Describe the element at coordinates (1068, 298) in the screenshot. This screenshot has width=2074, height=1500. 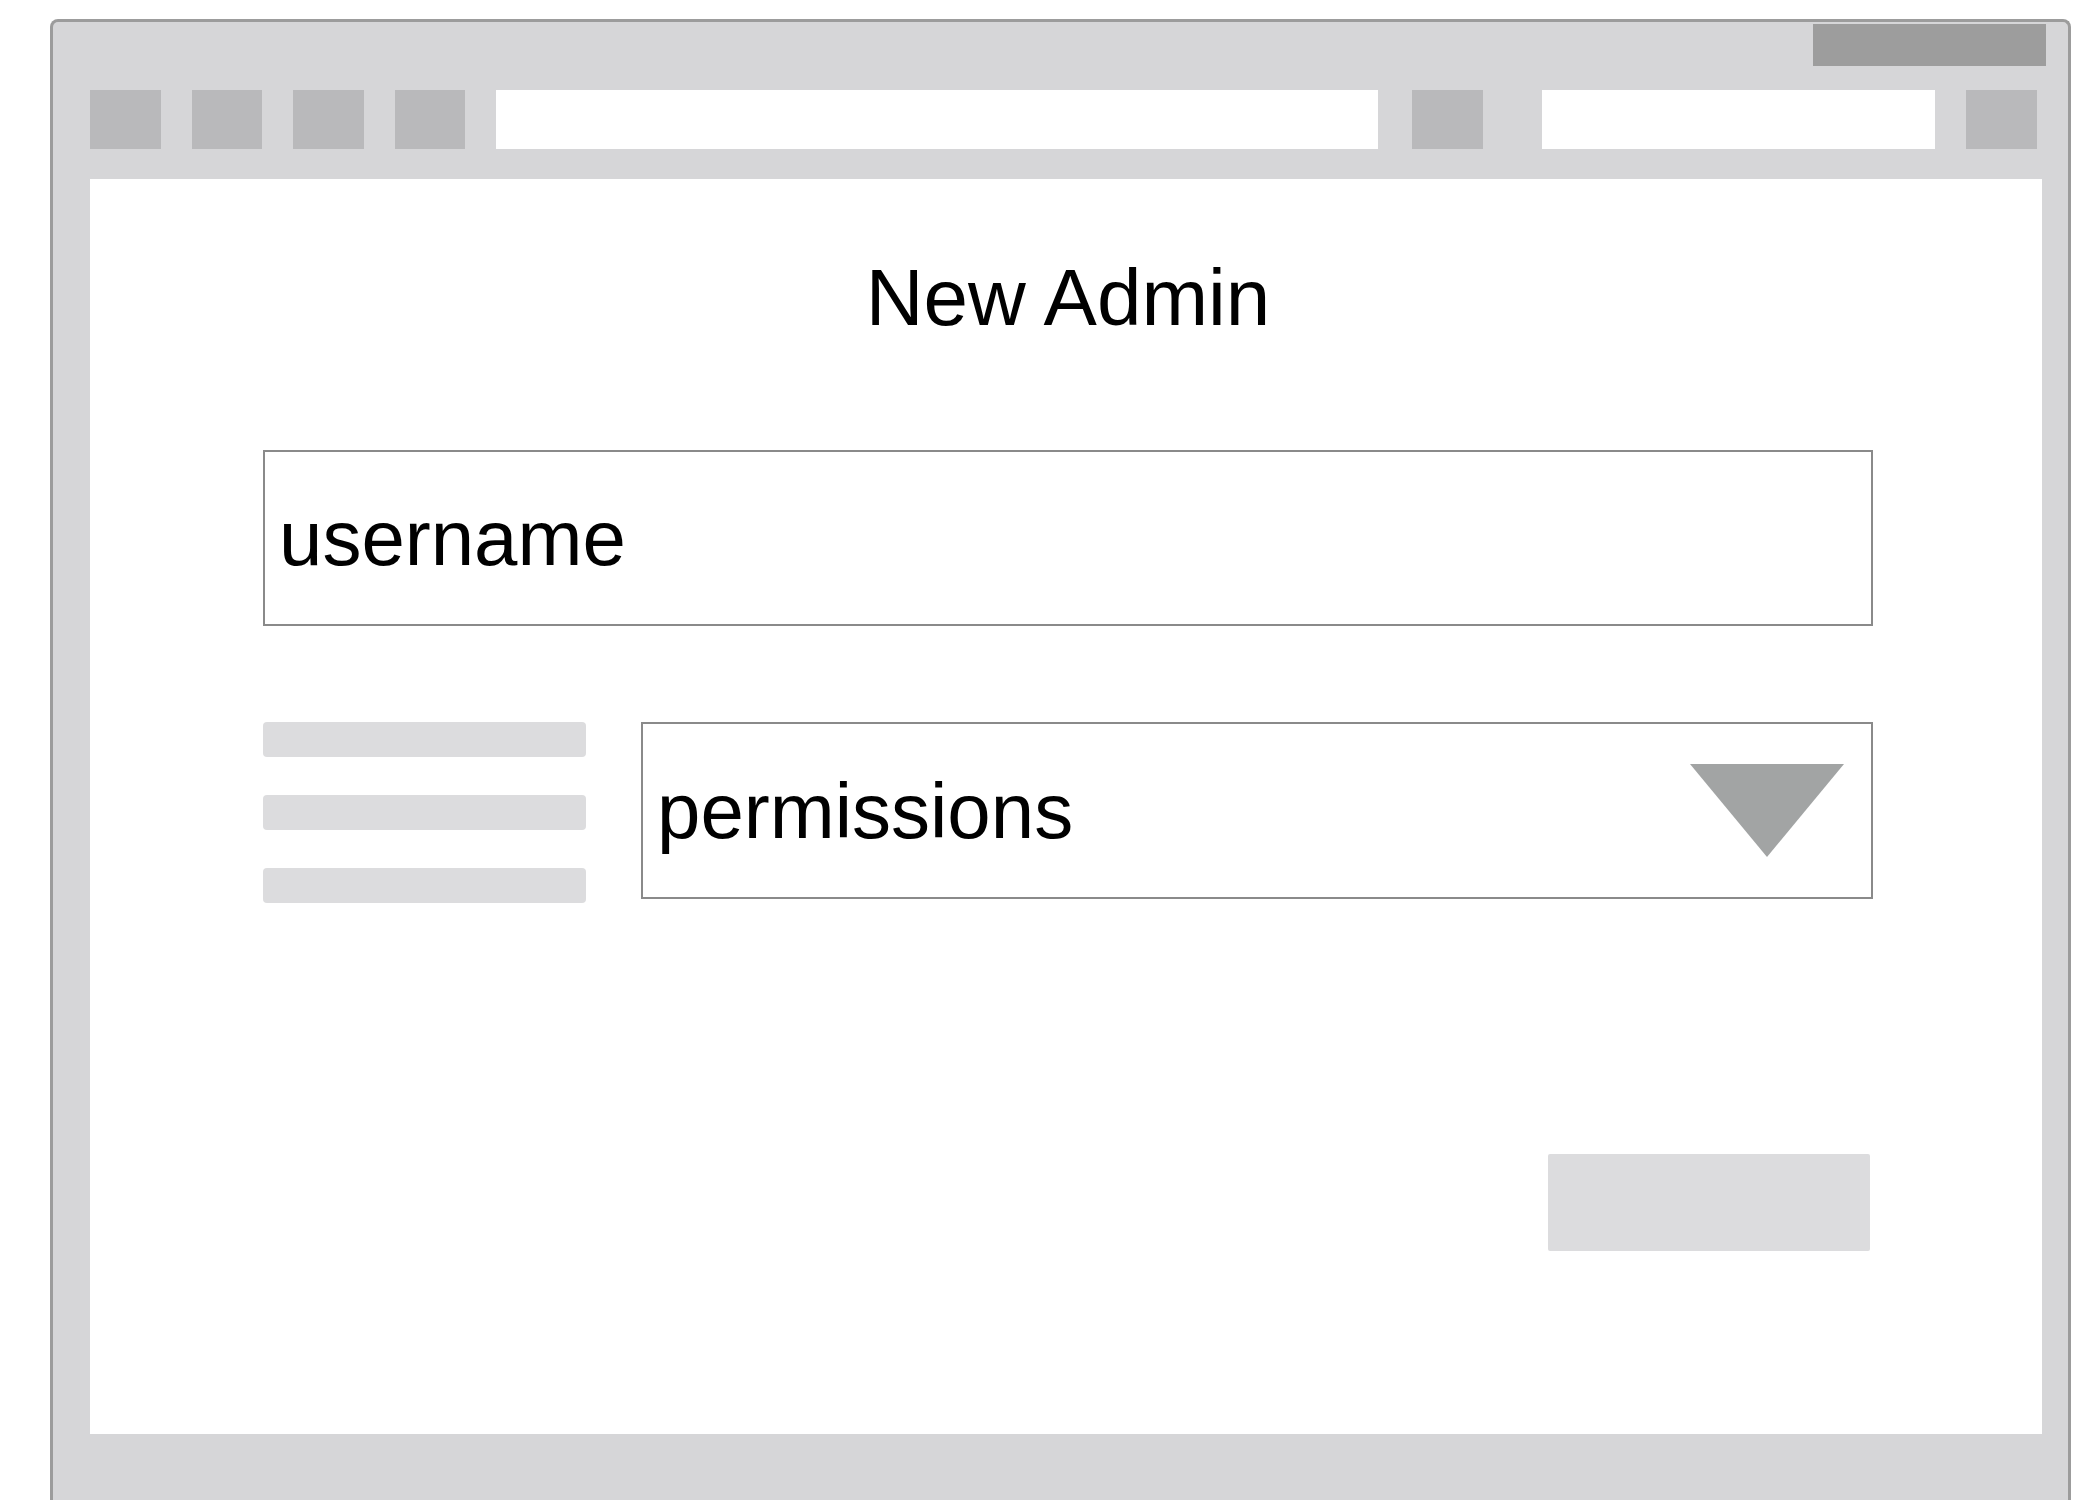
I see `page-title: New Admin` at that location.